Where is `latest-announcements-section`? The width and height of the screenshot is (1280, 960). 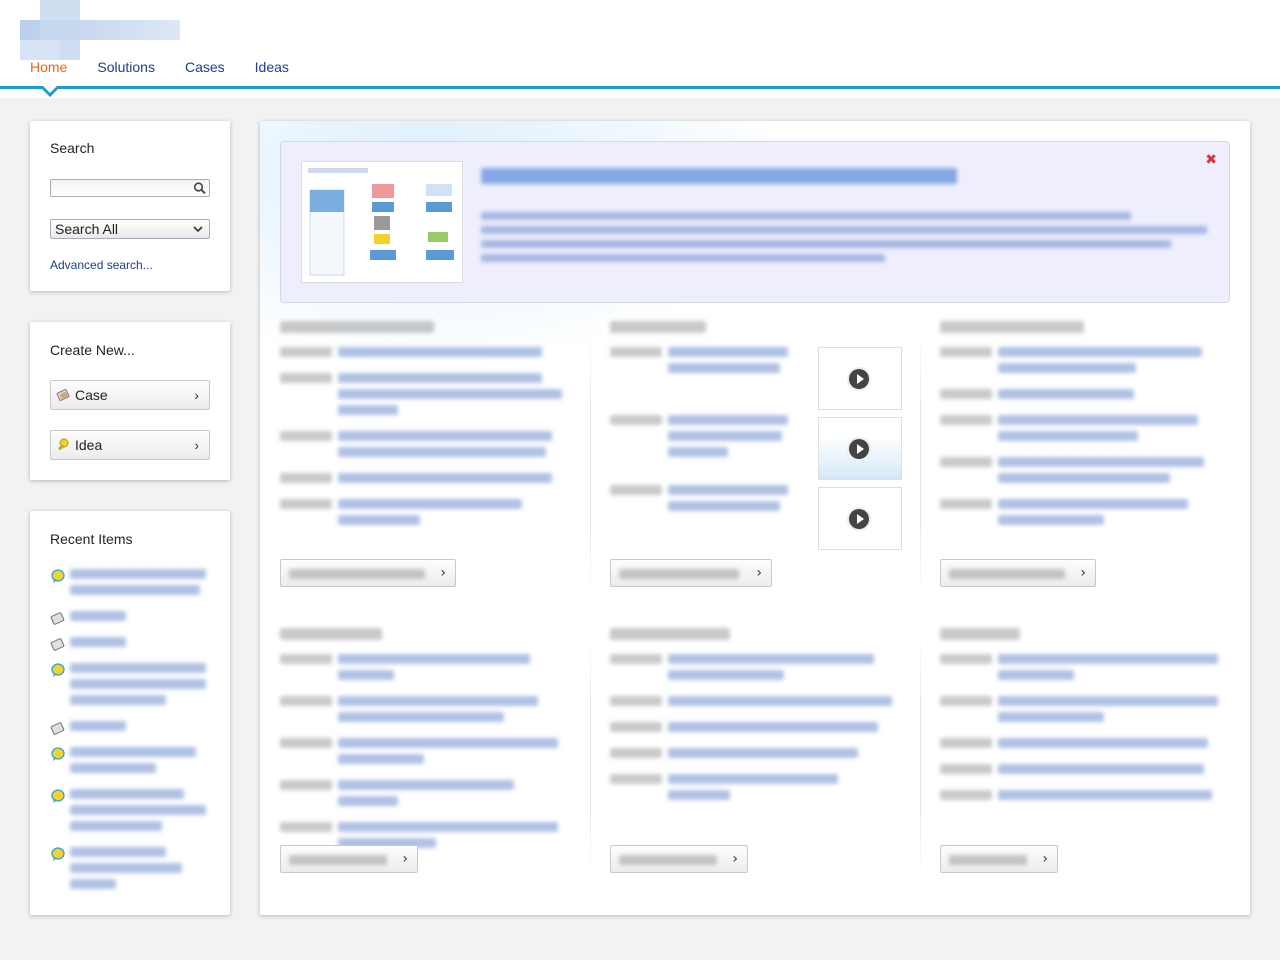 latest-announcements-section is located at coordinates (425, 431).